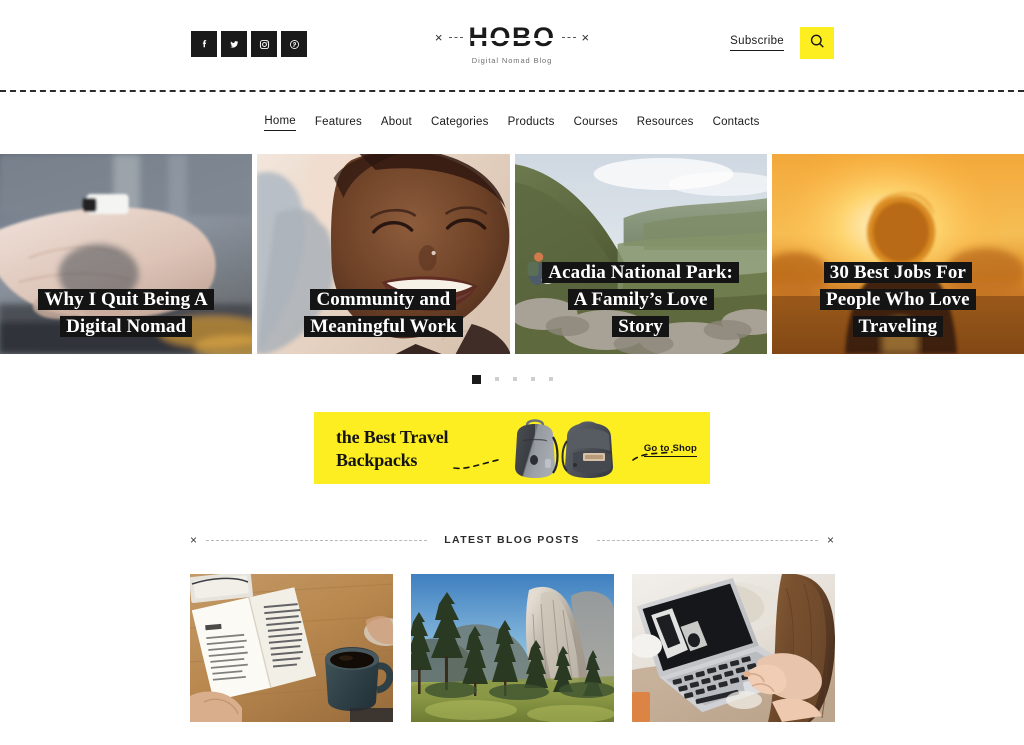 Image resolution: width=1024 pixels, height=745 pixels. Describe the element at coordinates (757, 43) in the screenshot. I see `subscribe-link: Subscribe` at that location.